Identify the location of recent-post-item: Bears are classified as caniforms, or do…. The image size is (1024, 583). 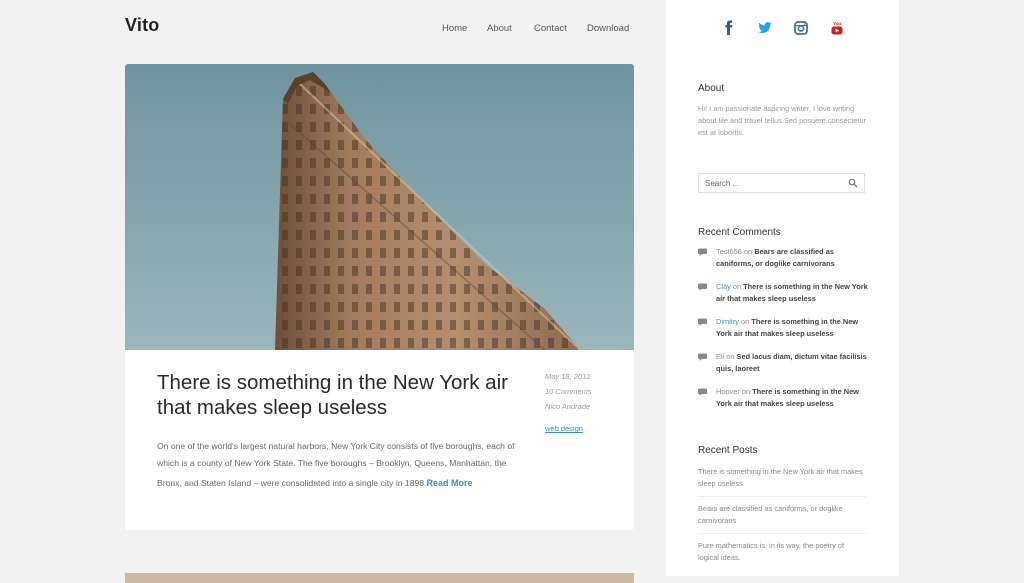
(782, 515).